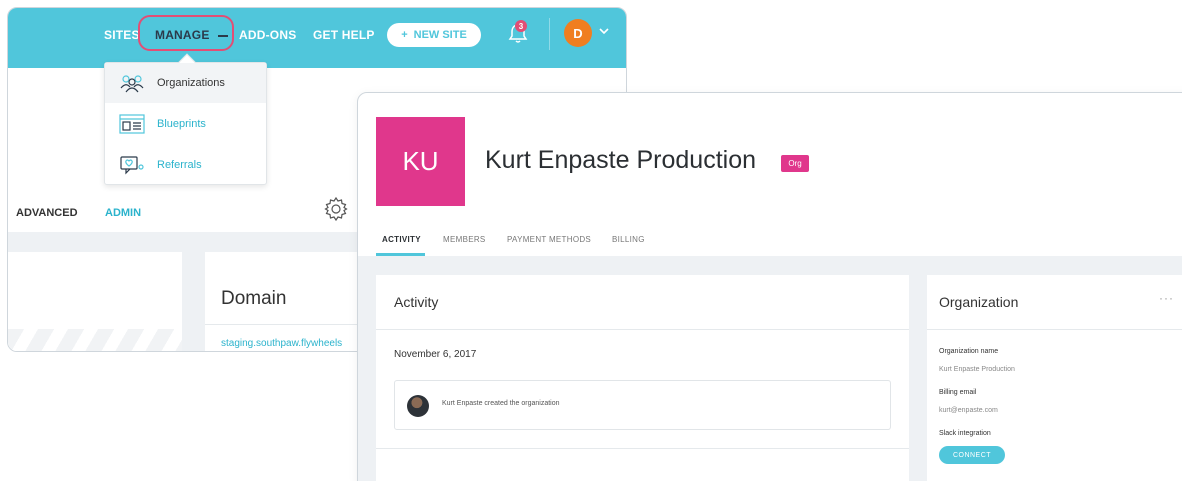 This screenshot has height=481, width=1182. Describe the element at coordinates (290, 301) in the screenshot. I see `domain-card: Domain staging.southpaw.flywheels` at that location.